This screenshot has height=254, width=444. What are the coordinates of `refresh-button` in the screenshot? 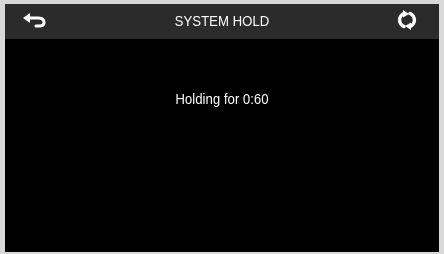 It's located at (407, 22).